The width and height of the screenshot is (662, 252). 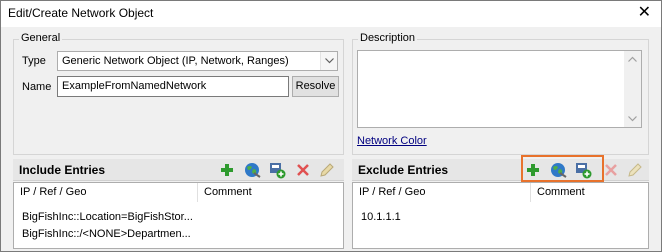 What do you see at coordinates (388, 38) in the screenshot?
I see `description-legend: Description` at bounding box center [388, 38].